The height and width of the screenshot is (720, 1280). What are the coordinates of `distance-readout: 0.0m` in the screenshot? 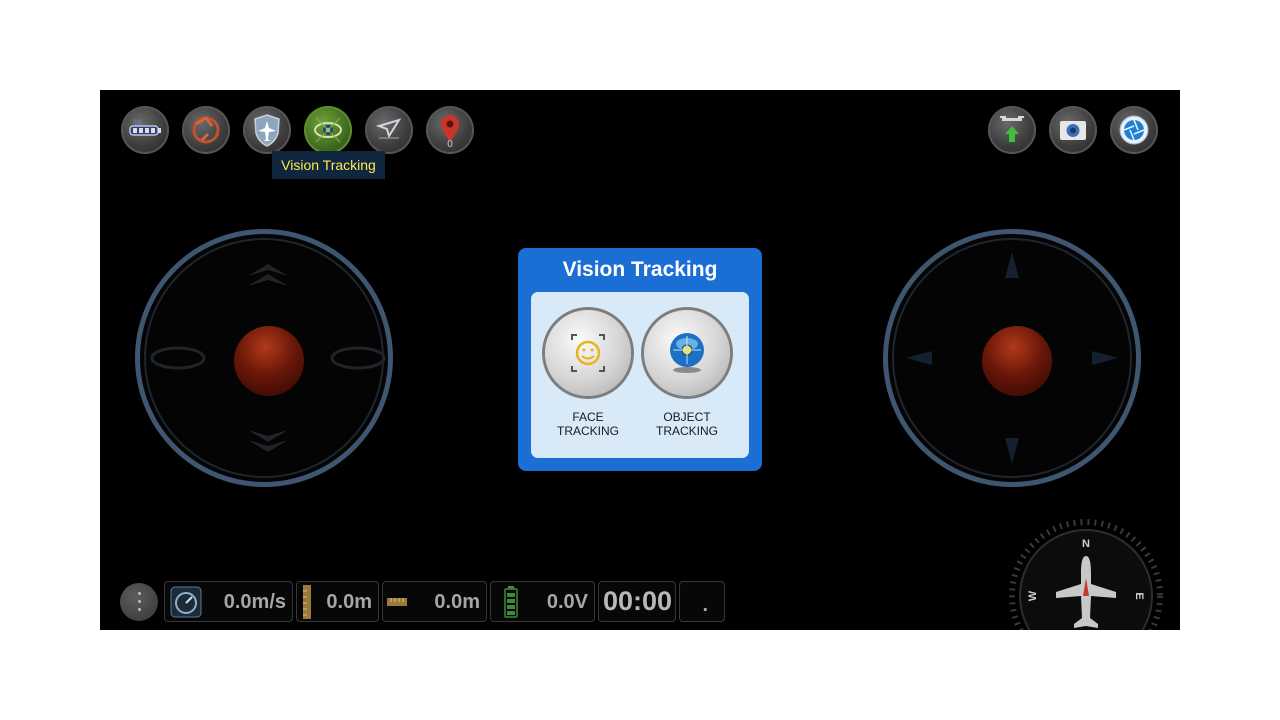 It's located at (434, 601).